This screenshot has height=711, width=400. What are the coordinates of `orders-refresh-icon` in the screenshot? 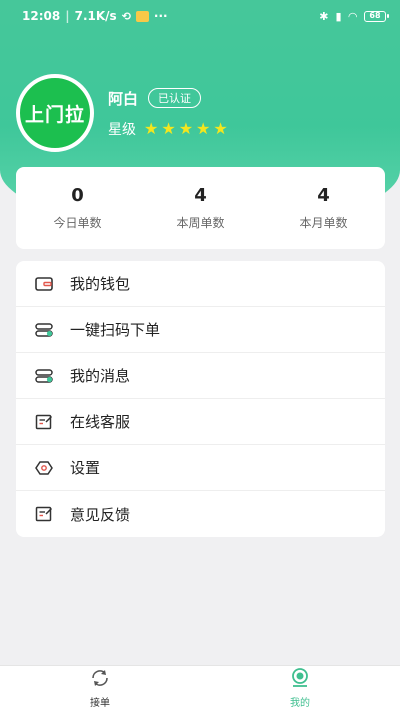 It's located at (100, 680).